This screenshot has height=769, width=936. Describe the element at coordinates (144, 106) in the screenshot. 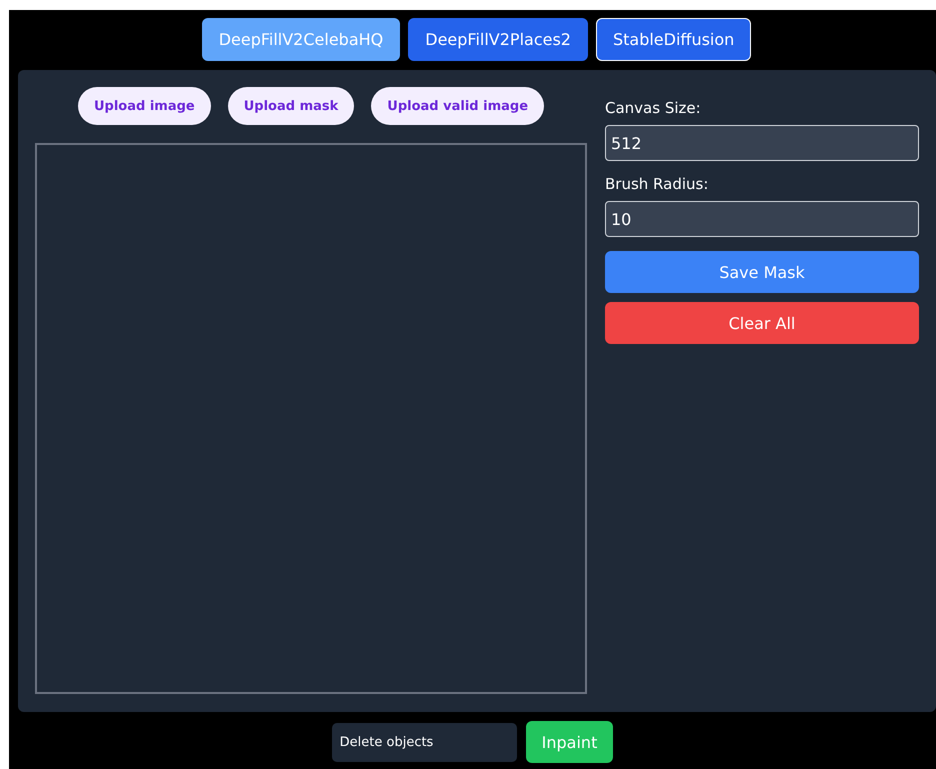

I see `upload-button: Upload image` at that location.